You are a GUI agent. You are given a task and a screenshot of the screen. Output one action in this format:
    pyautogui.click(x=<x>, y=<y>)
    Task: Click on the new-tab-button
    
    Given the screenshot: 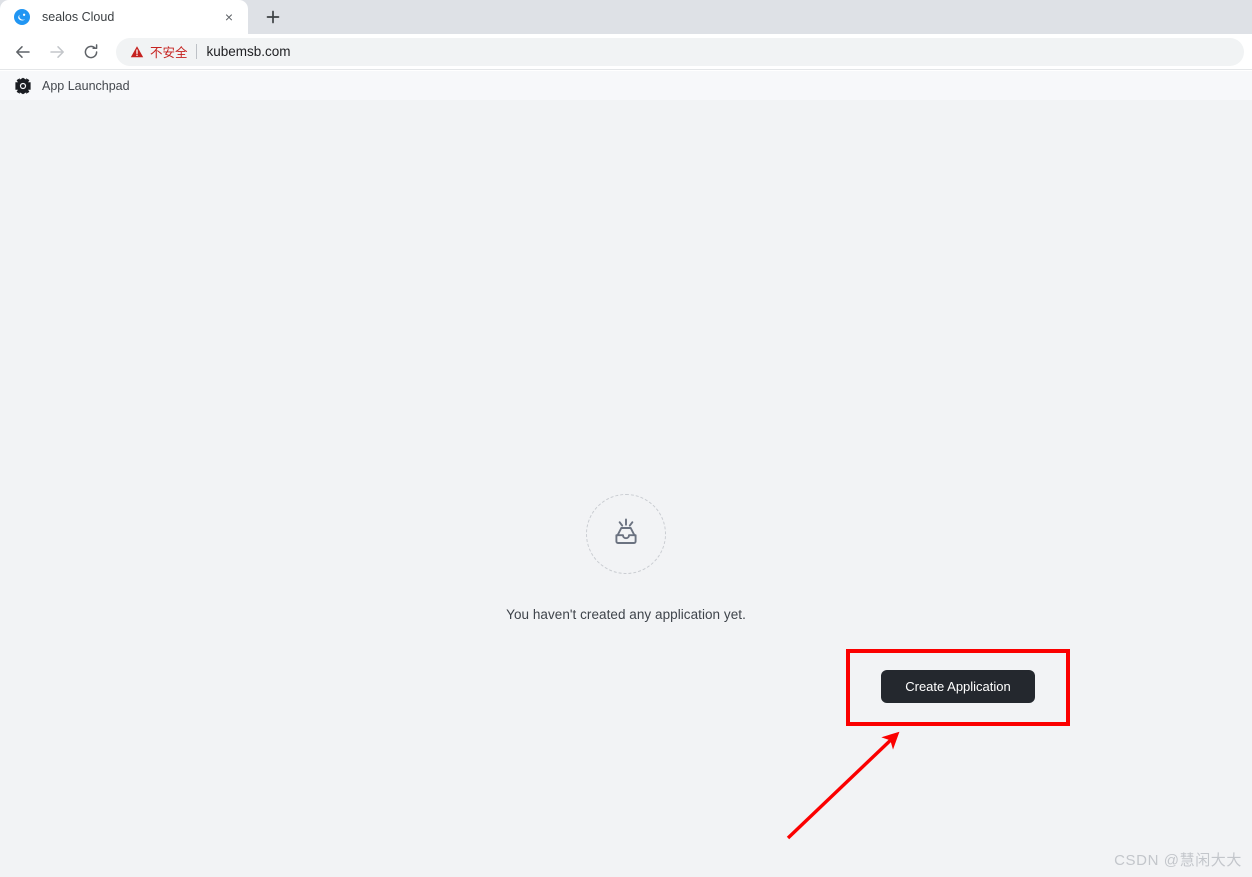 What is the action you would take?
    pyautogui.click(x=273, y=17)
    